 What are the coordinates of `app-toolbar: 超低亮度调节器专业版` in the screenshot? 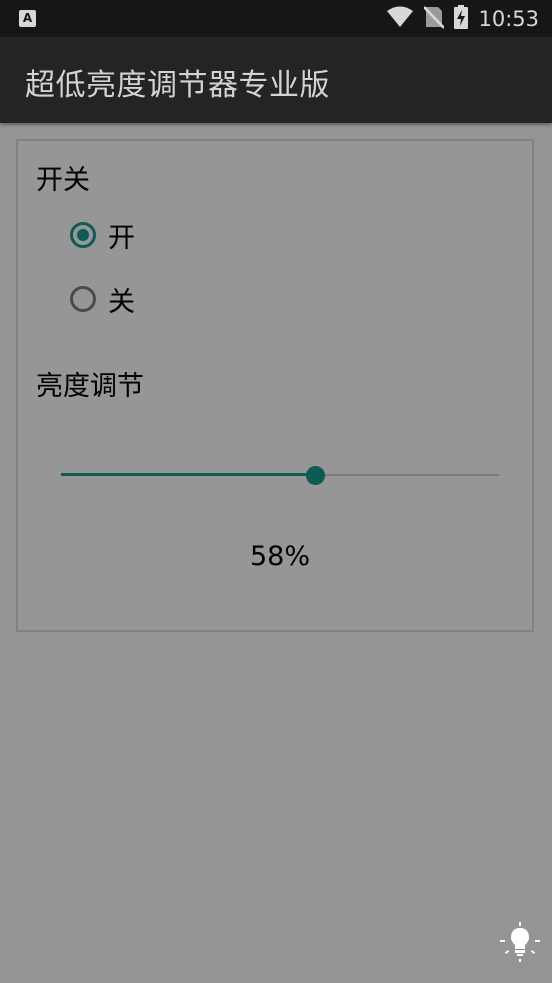 It's located at (276, 80).